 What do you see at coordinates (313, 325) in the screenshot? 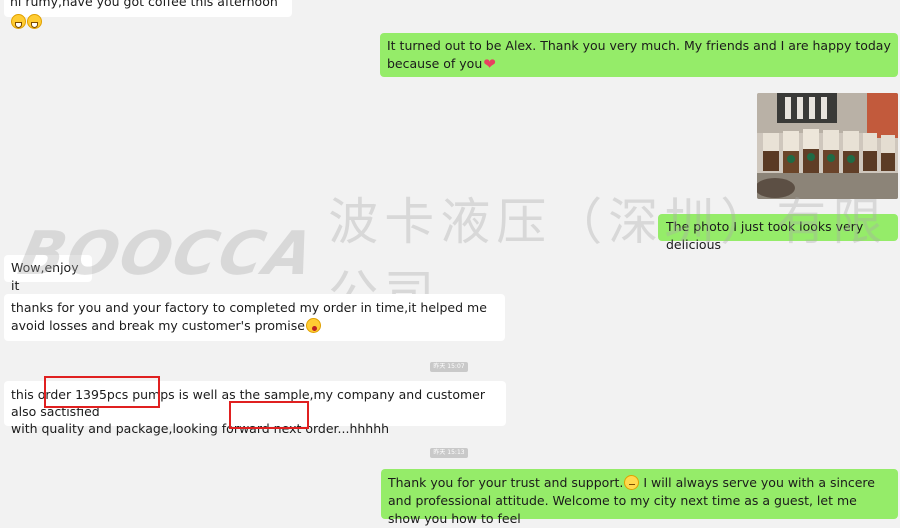
I see `shocked-emoji-icon` at bounding box center [313, 325].